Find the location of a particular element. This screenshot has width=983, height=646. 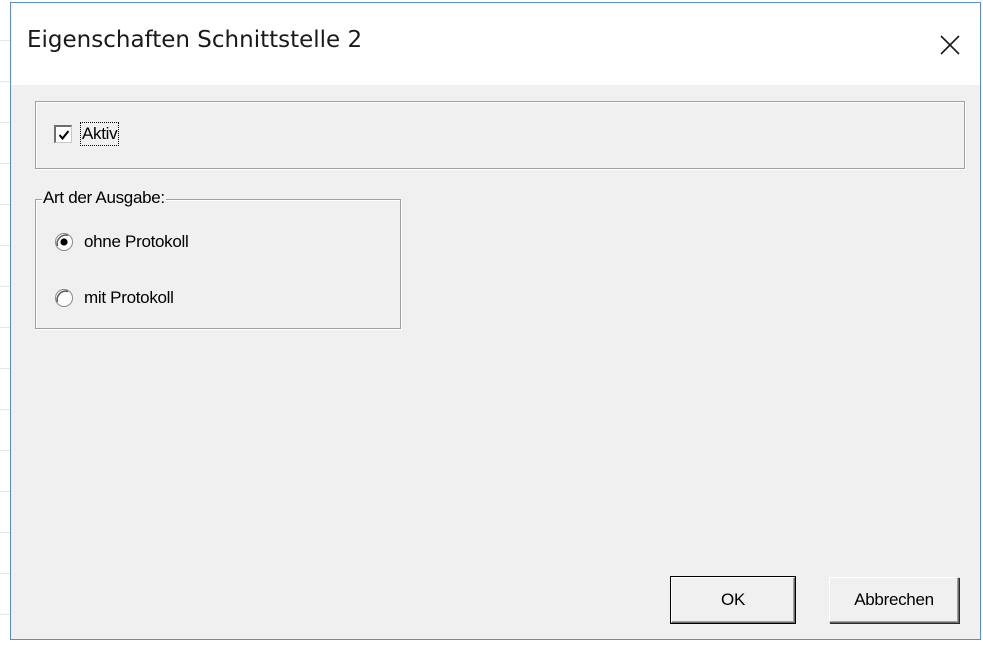

checkmark-icon is located at coordinates (63, 134).